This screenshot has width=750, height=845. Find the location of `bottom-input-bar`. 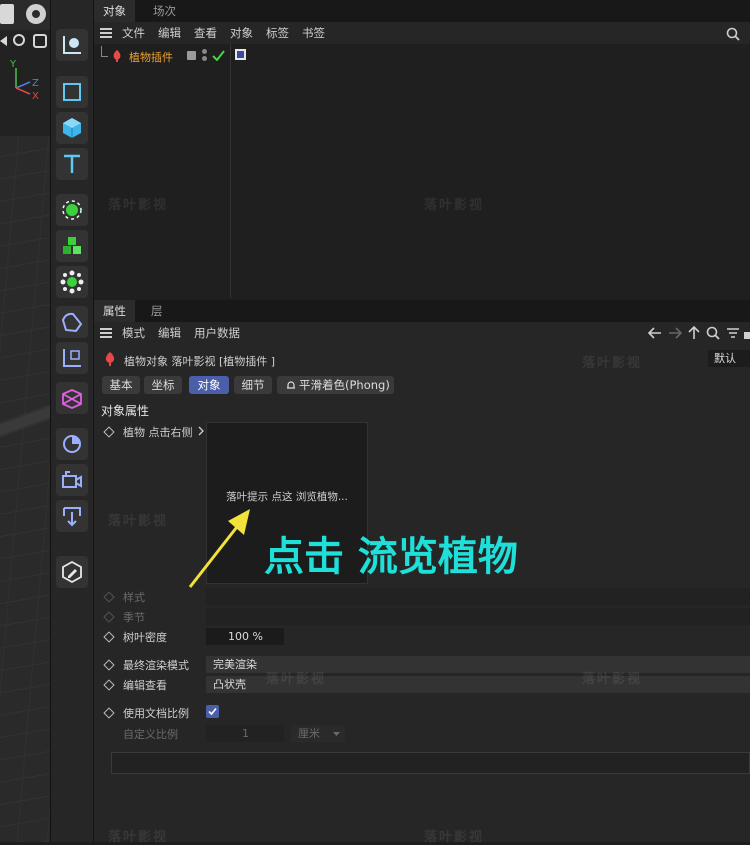

bottom-input-bar is located at coordinates (430, 763).